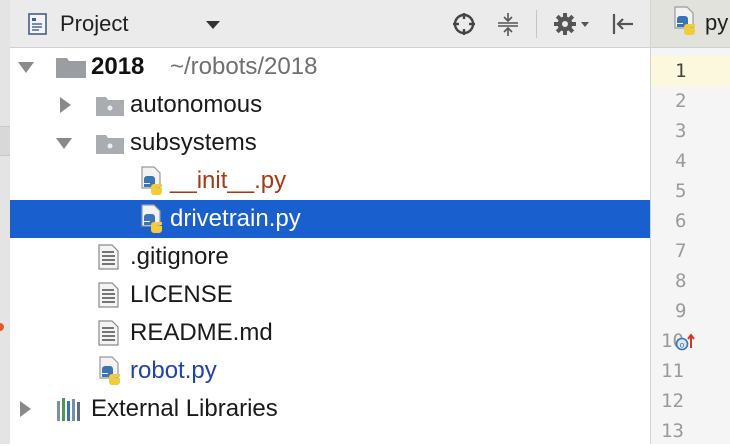 The height and width of the screenshot is (446, 730). What do you see at coordinates (2, 327) in the screenshot?
I see `error-marker` at bounding box center [2, 327].